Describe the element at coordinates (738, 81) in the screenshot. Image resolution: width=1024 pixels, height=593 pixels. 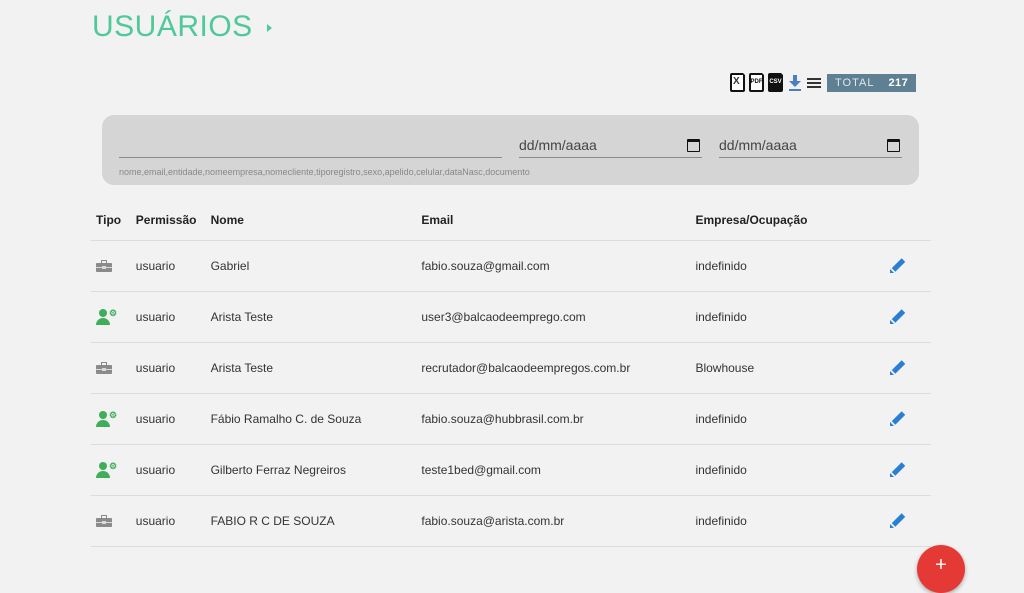
I see `excel-export-icon: X` at that location.